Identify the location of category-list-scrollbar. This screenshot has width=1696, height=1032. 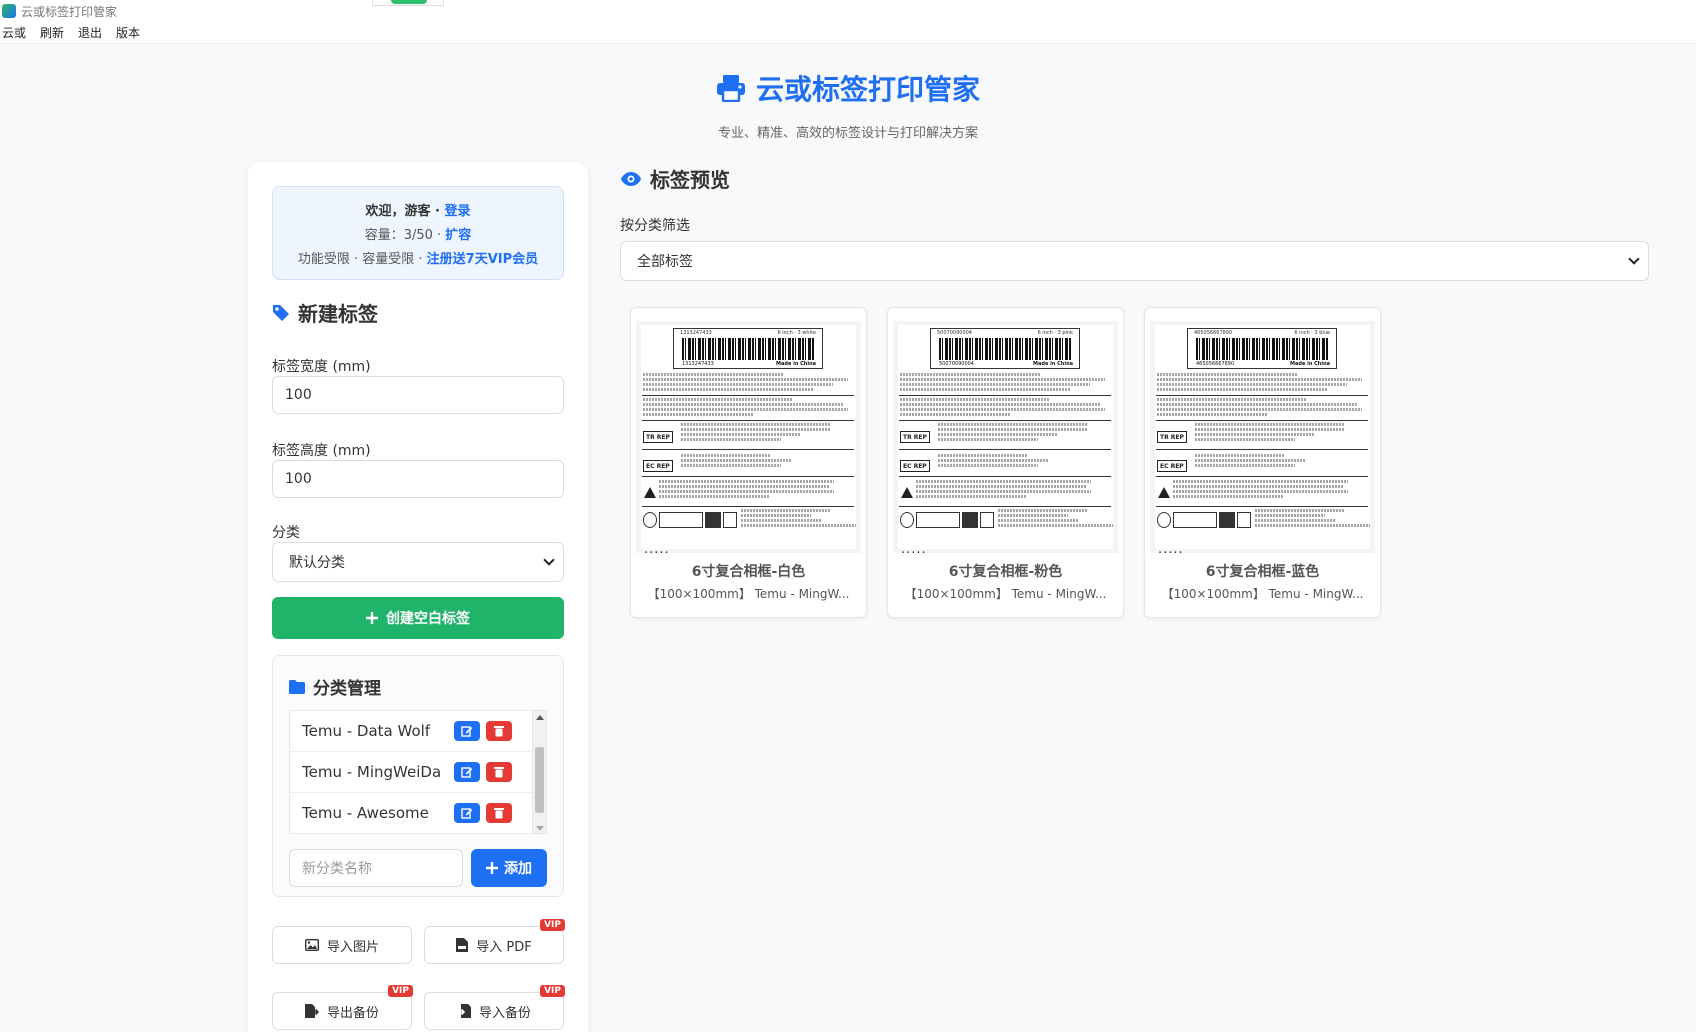
(539, 772).